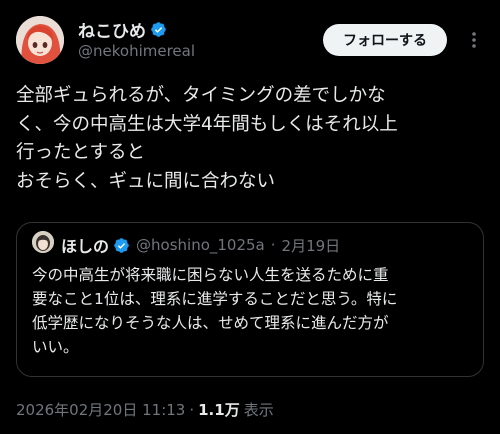 This screenshot has height=434, width=500. I want to click on quoted-author-avatar, so click(43, 242).